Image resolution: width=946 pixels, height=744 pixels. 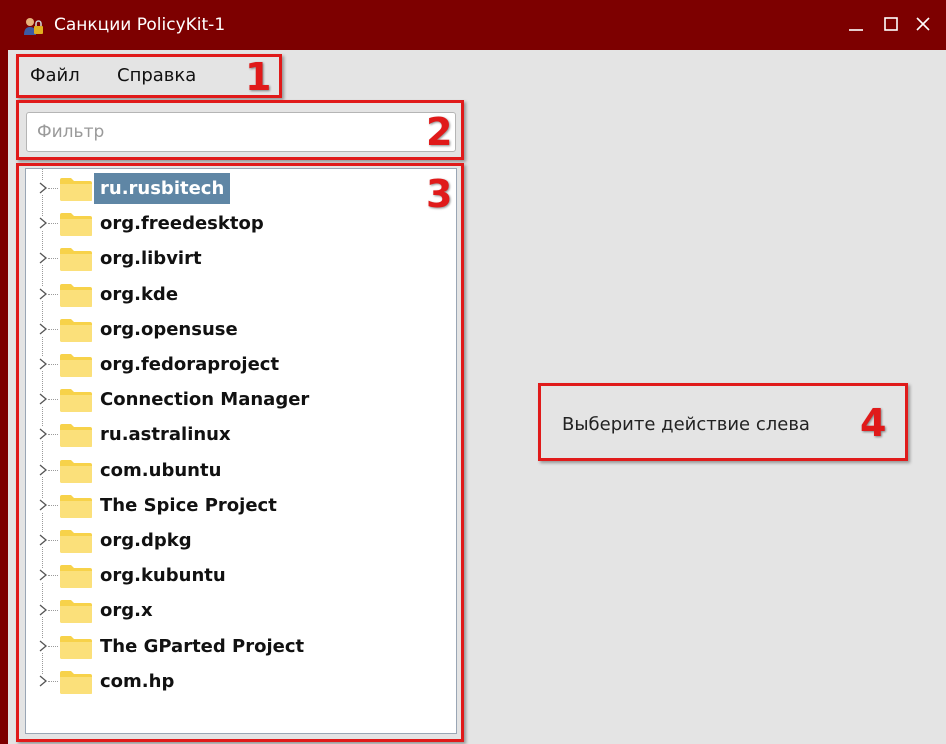 I want to click on title-bar: Санкции PolicyKit-1, so click(x=473, y=25).